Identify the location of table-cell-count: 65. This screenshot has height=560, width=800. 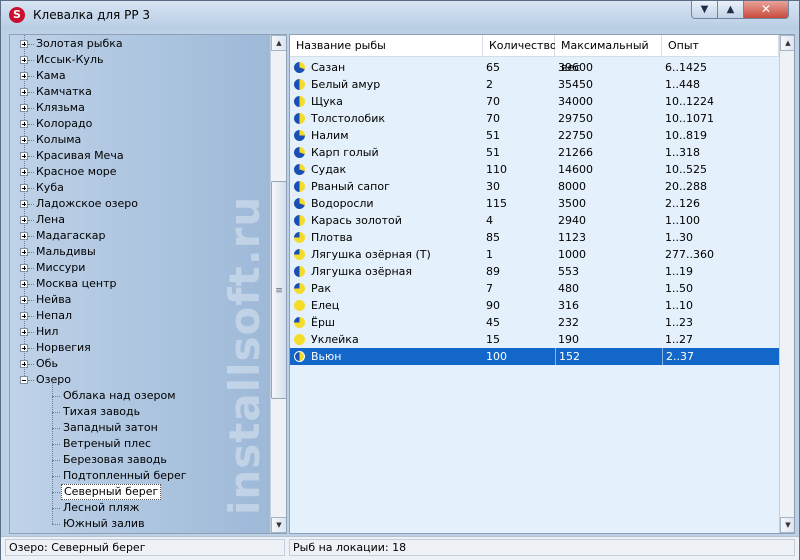
(493, 67).